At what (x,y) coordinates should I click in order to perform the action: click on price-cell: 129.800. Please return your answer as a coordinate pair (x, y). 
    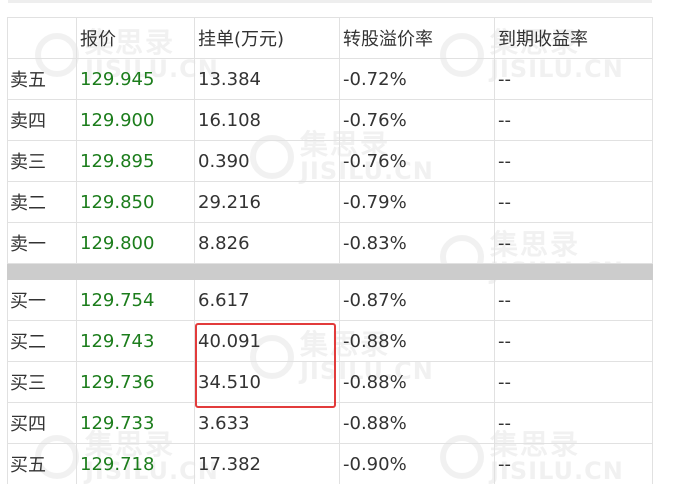
    Looking at the image, I should click on (135, 243).